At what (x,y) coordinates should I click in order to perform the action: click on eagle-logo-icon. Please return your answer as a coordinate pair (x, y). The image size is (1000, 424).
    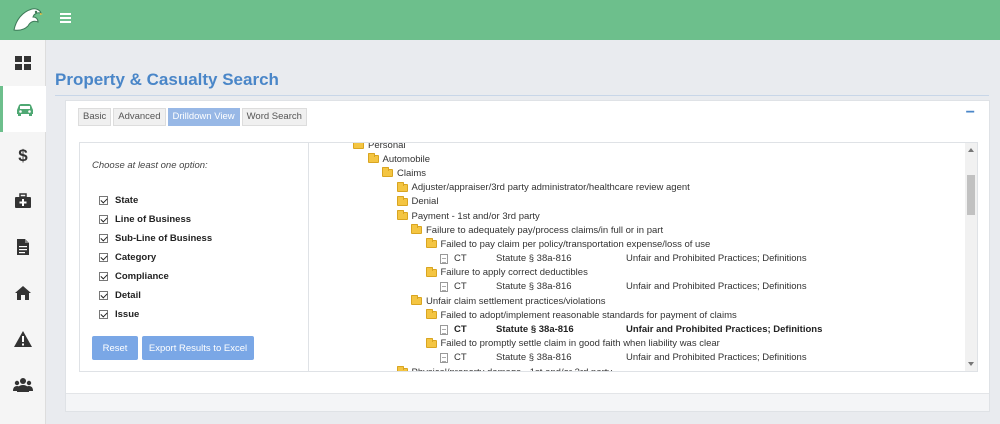
    Looking at the image, I should click on (27, 20).